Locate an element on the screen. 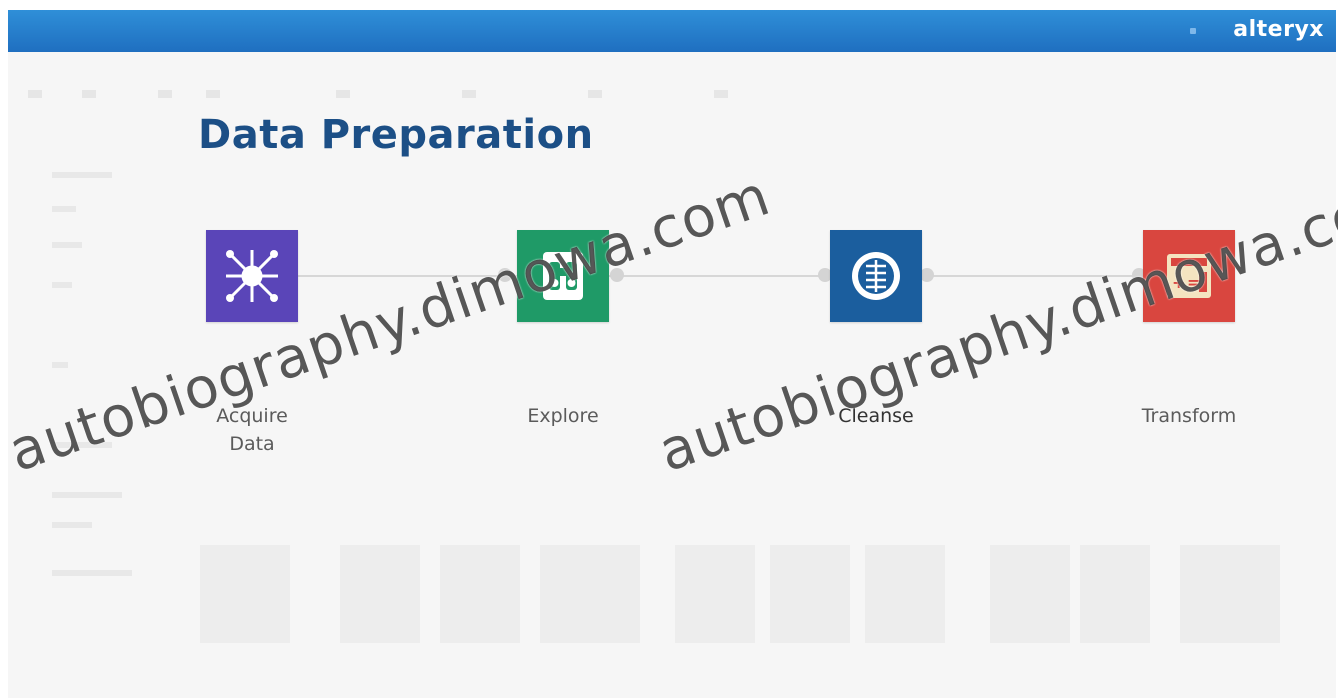  tool-label-acquire-data: Acquire Data is located at coordinates (252, 430).